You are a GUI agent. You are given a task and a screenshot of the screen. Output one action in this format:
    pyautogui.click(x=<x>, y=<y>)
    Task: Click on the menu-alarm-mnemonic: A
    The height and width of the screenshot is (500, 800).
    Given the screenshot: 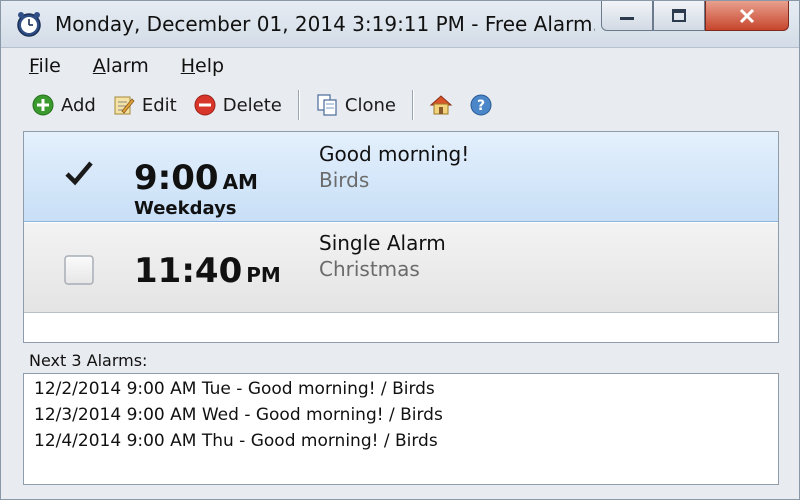 What is the action you would take?
    pyautogui.click(x=99, y=66)
    